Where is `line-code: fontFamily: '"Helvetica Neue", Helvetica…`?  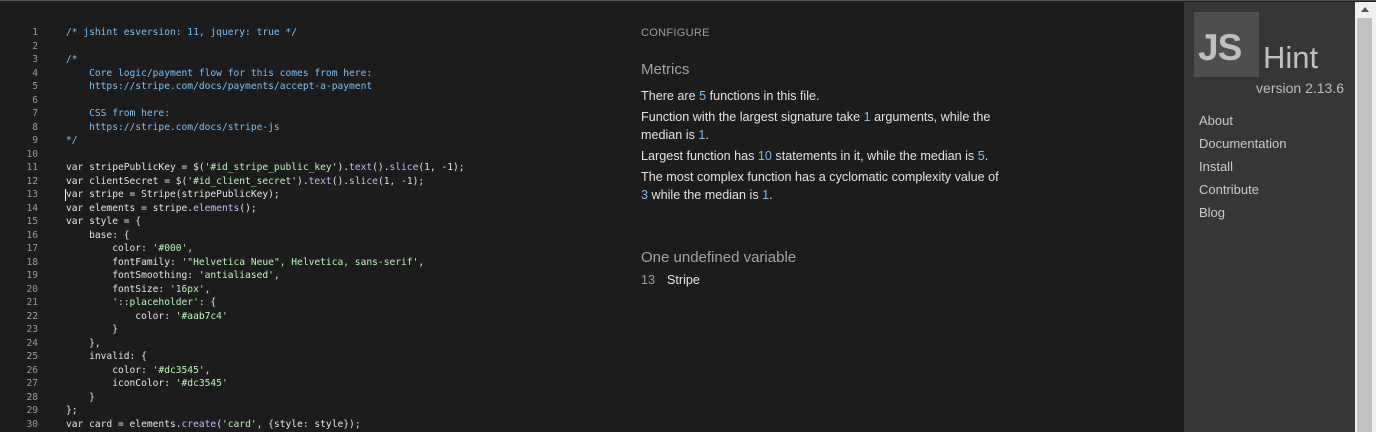 line-code: fontFamily: '"Helvetica Neue", Helvetica… is located at coordinates (245, 263).